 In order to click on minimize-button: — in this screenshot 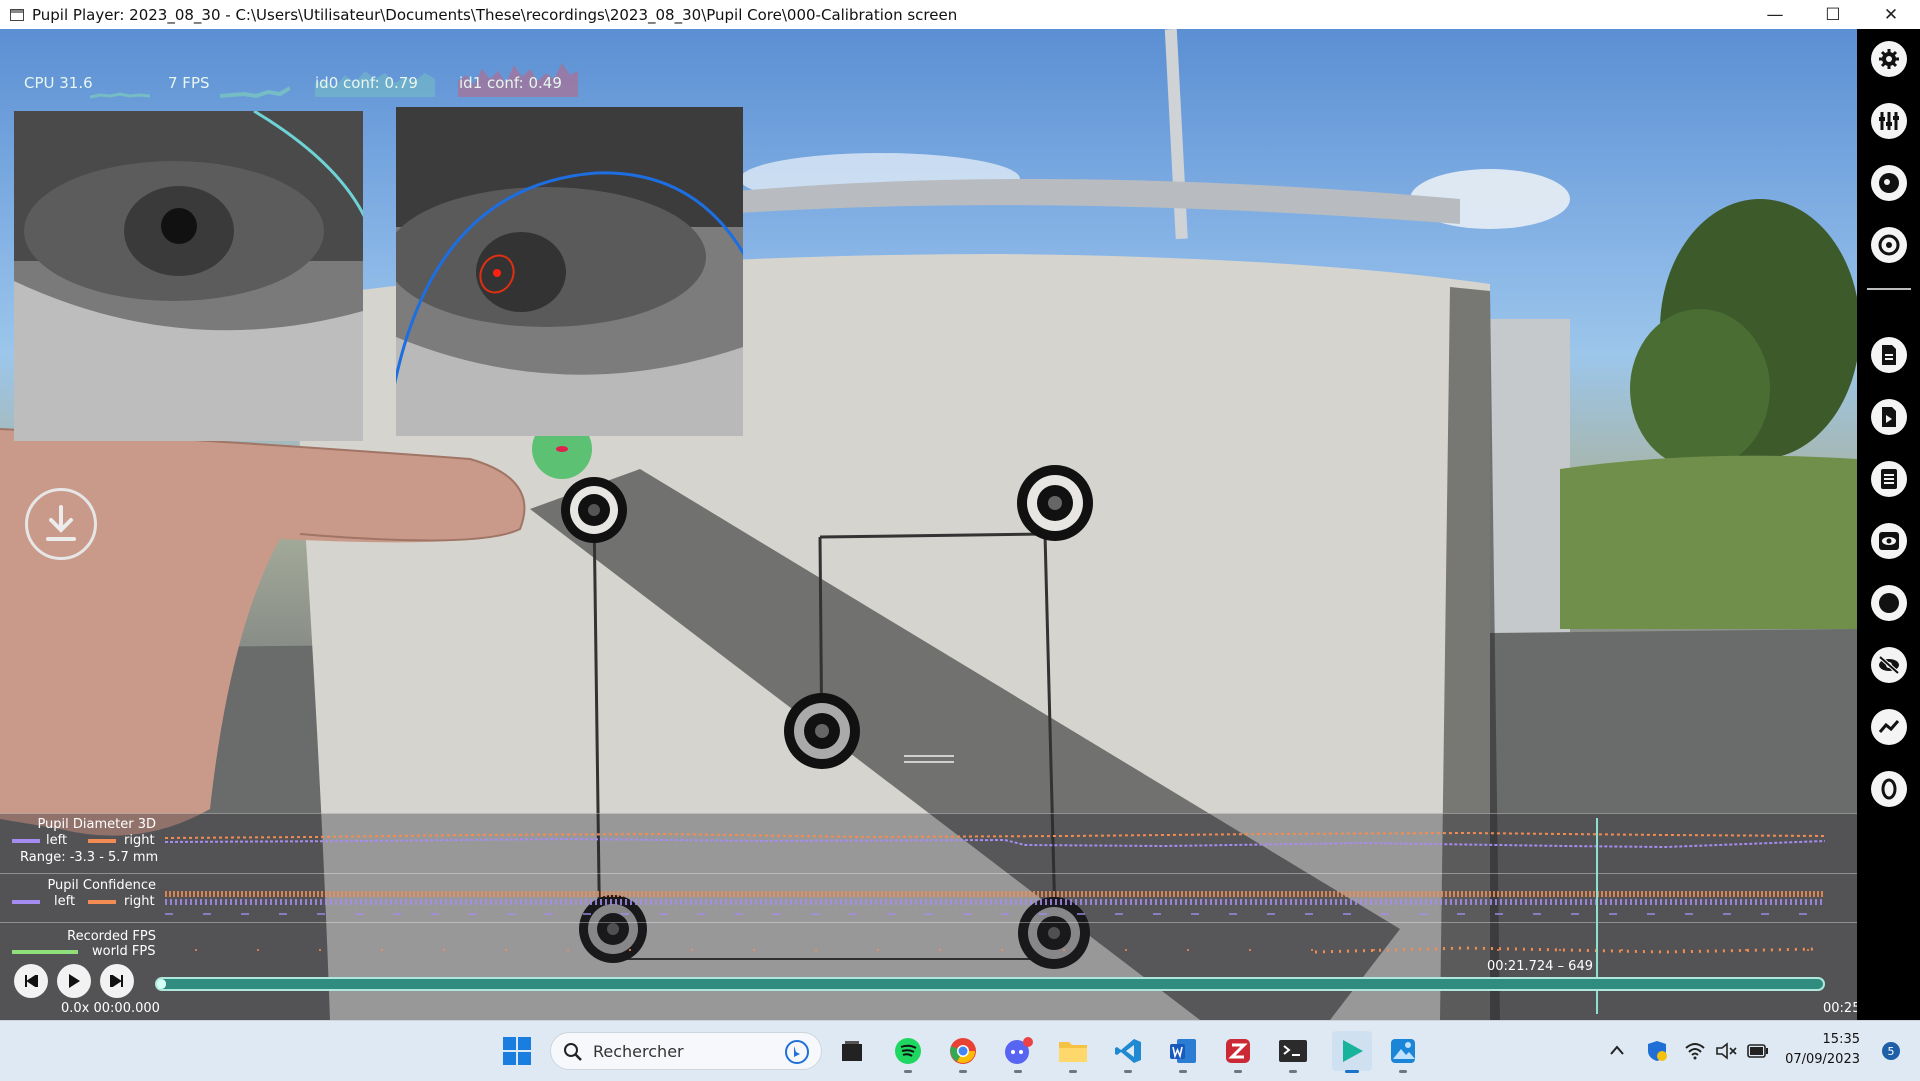, I will do `click(1775, 14)`.